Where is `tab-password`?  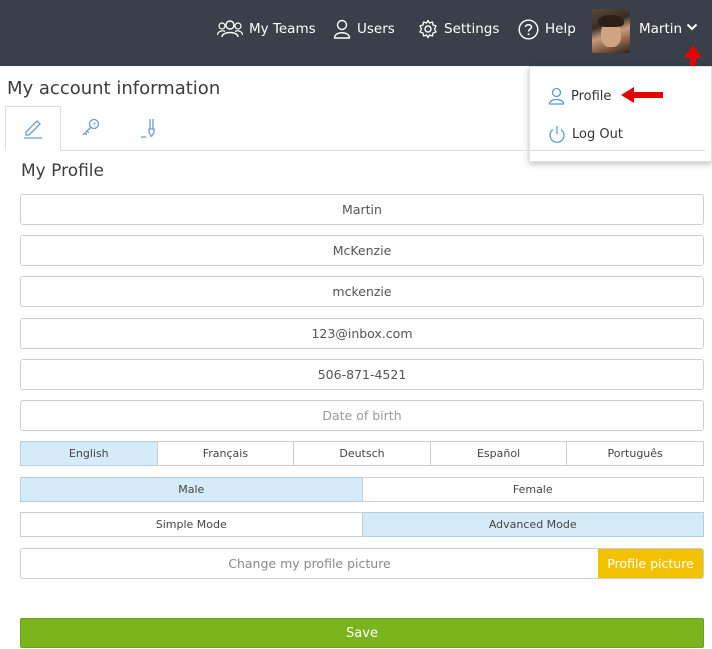 tab-password is located at coordinates (91, 128).